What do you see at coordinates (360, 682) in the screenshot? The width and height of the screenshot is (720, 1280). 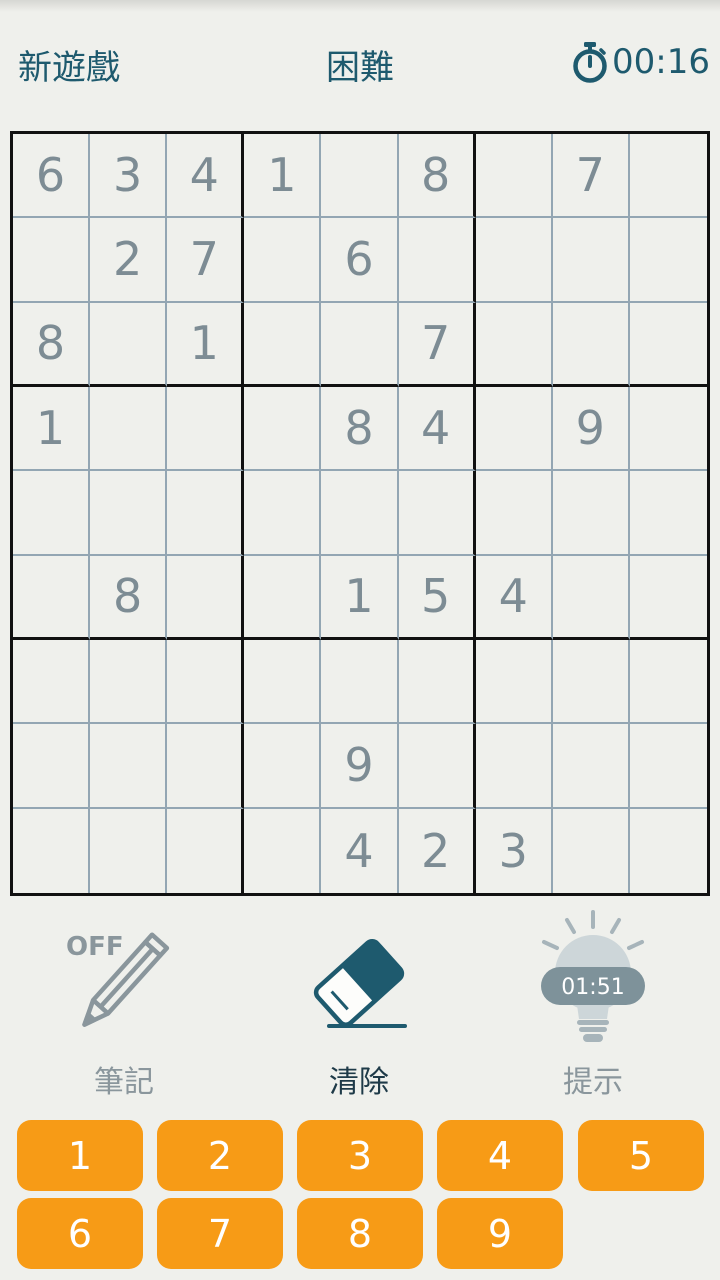 I see `sudoku-cell-r7-c5` at bounding box center [360, 682].